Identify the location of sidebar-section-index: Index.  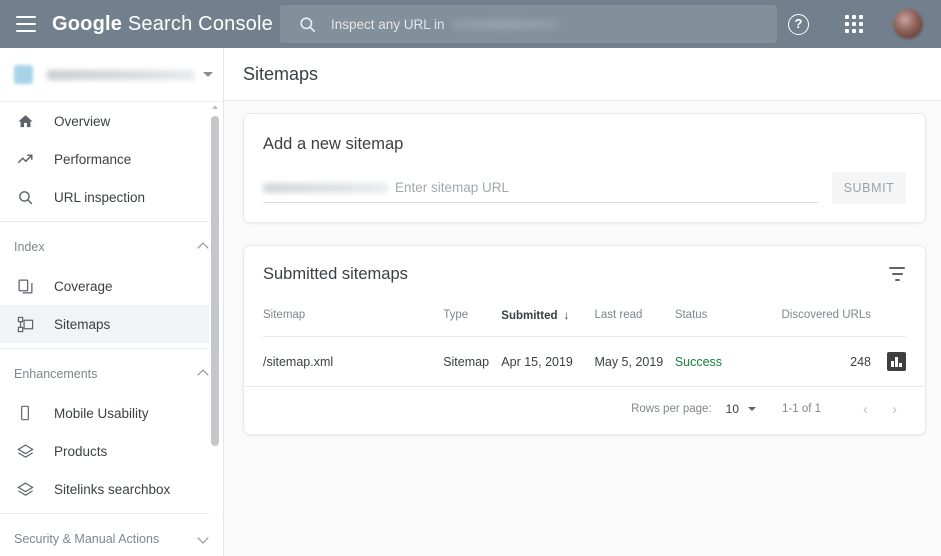
(111, 247).